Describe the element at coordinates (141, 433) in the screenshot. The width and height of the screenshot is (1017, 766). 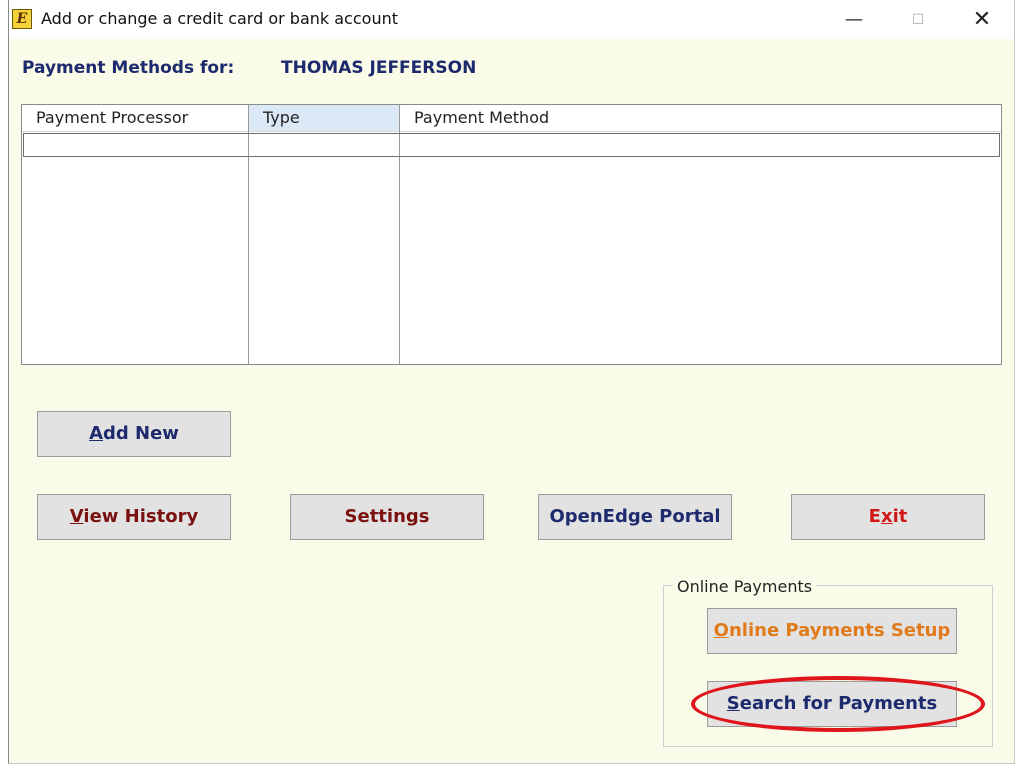
I see `add-new-label: dd New` at that location.